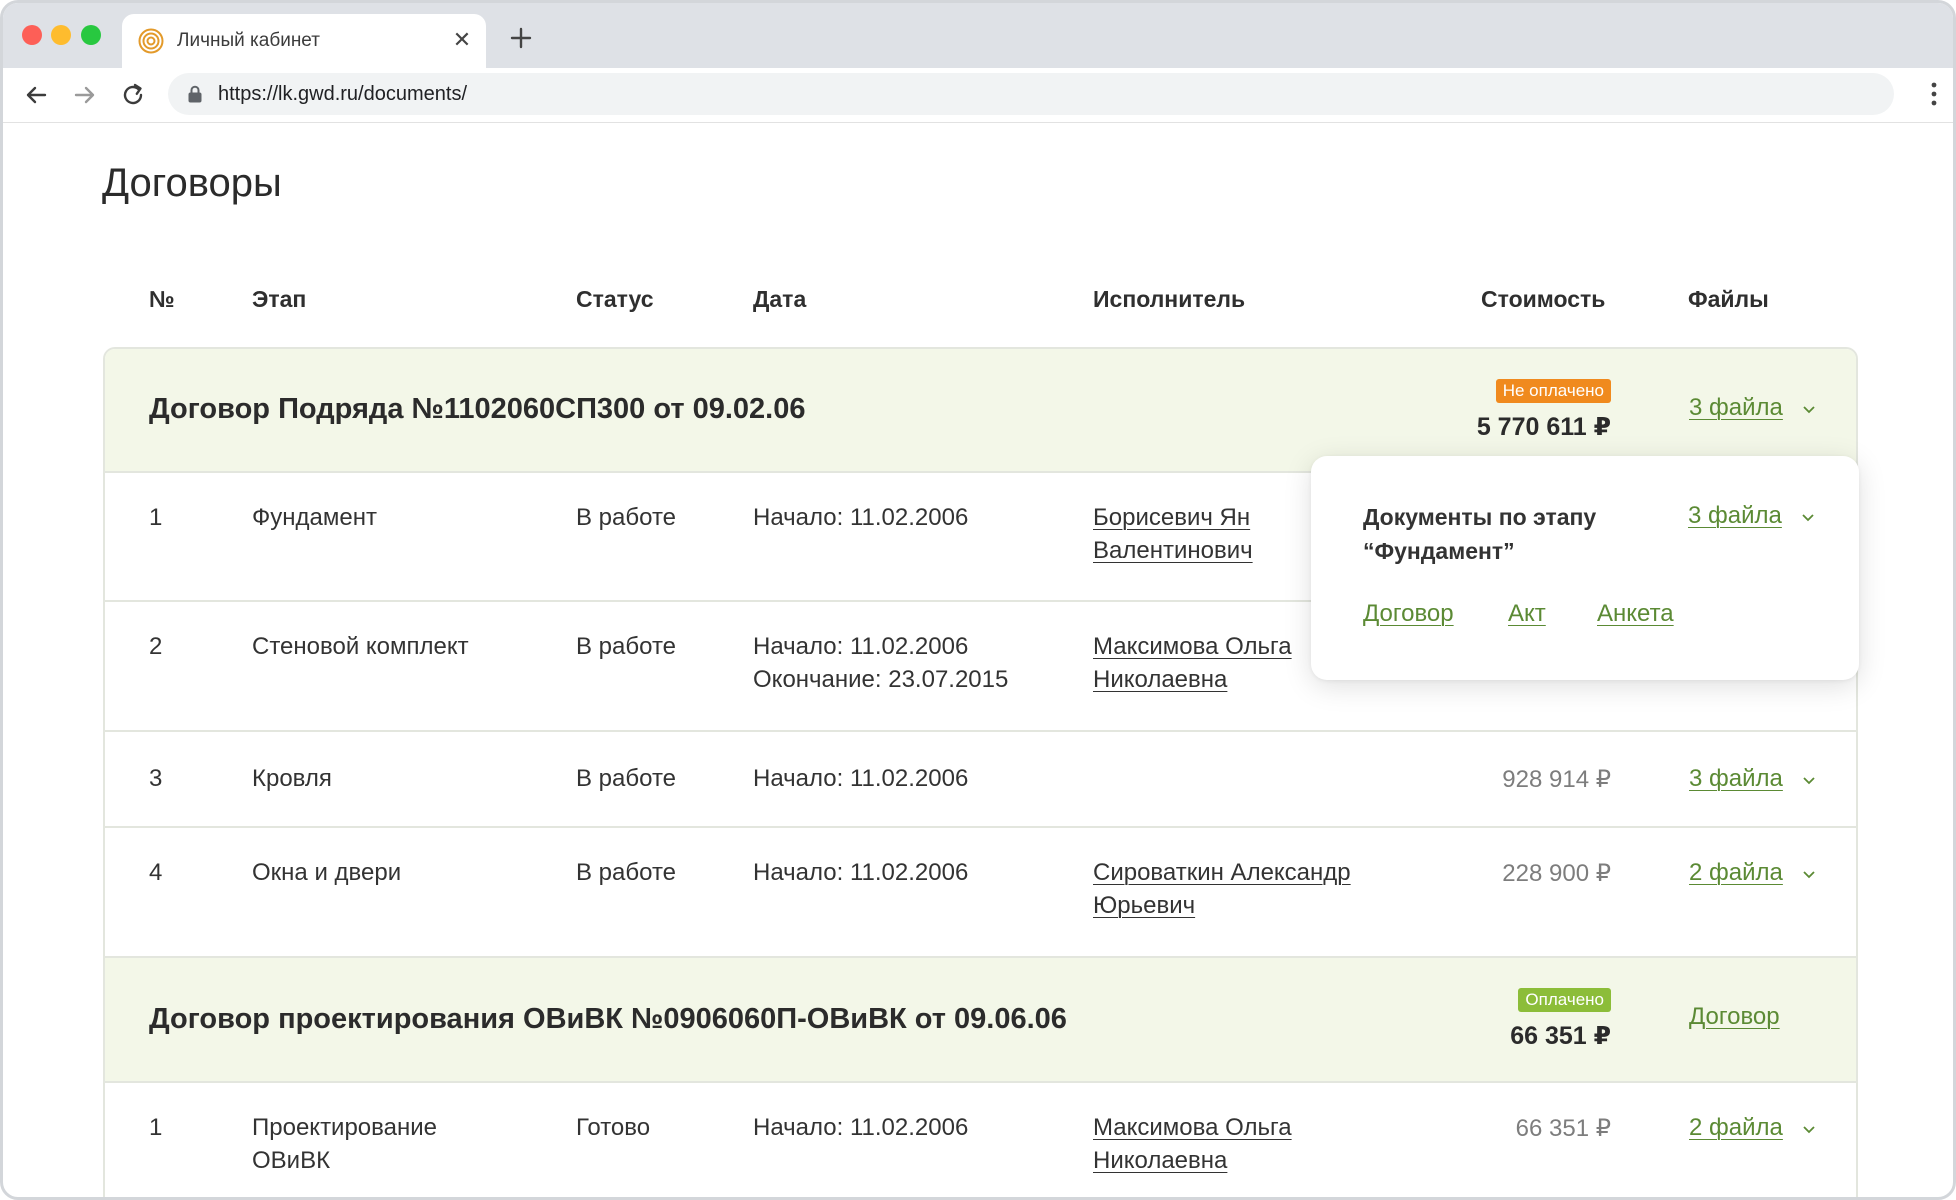 The height and width of the screenshot is (1200, 1956). Describe the element at coordinates (1560, 1036) in the screenshot. I see `contract-total: 66 351 ₽` at that location.